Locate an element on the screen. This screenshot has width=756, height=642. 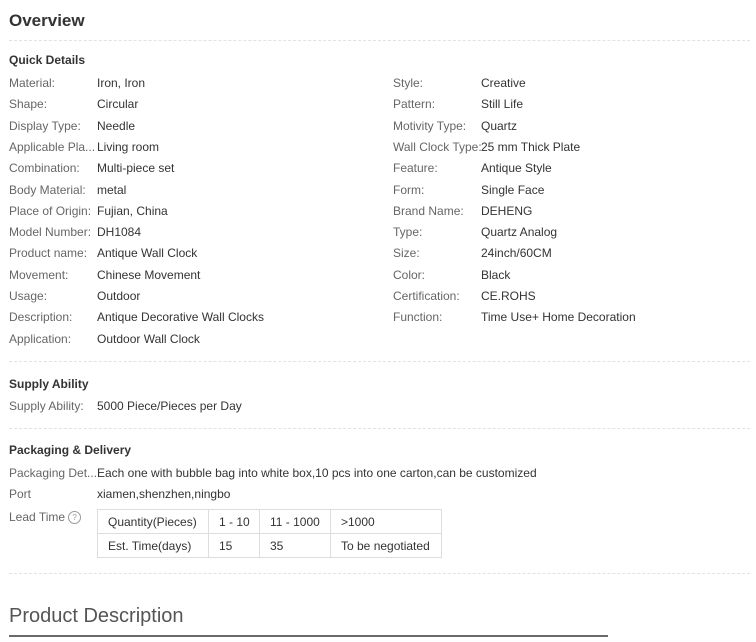
detail-value: Multi-piece set is located at coordinates (136, 168).